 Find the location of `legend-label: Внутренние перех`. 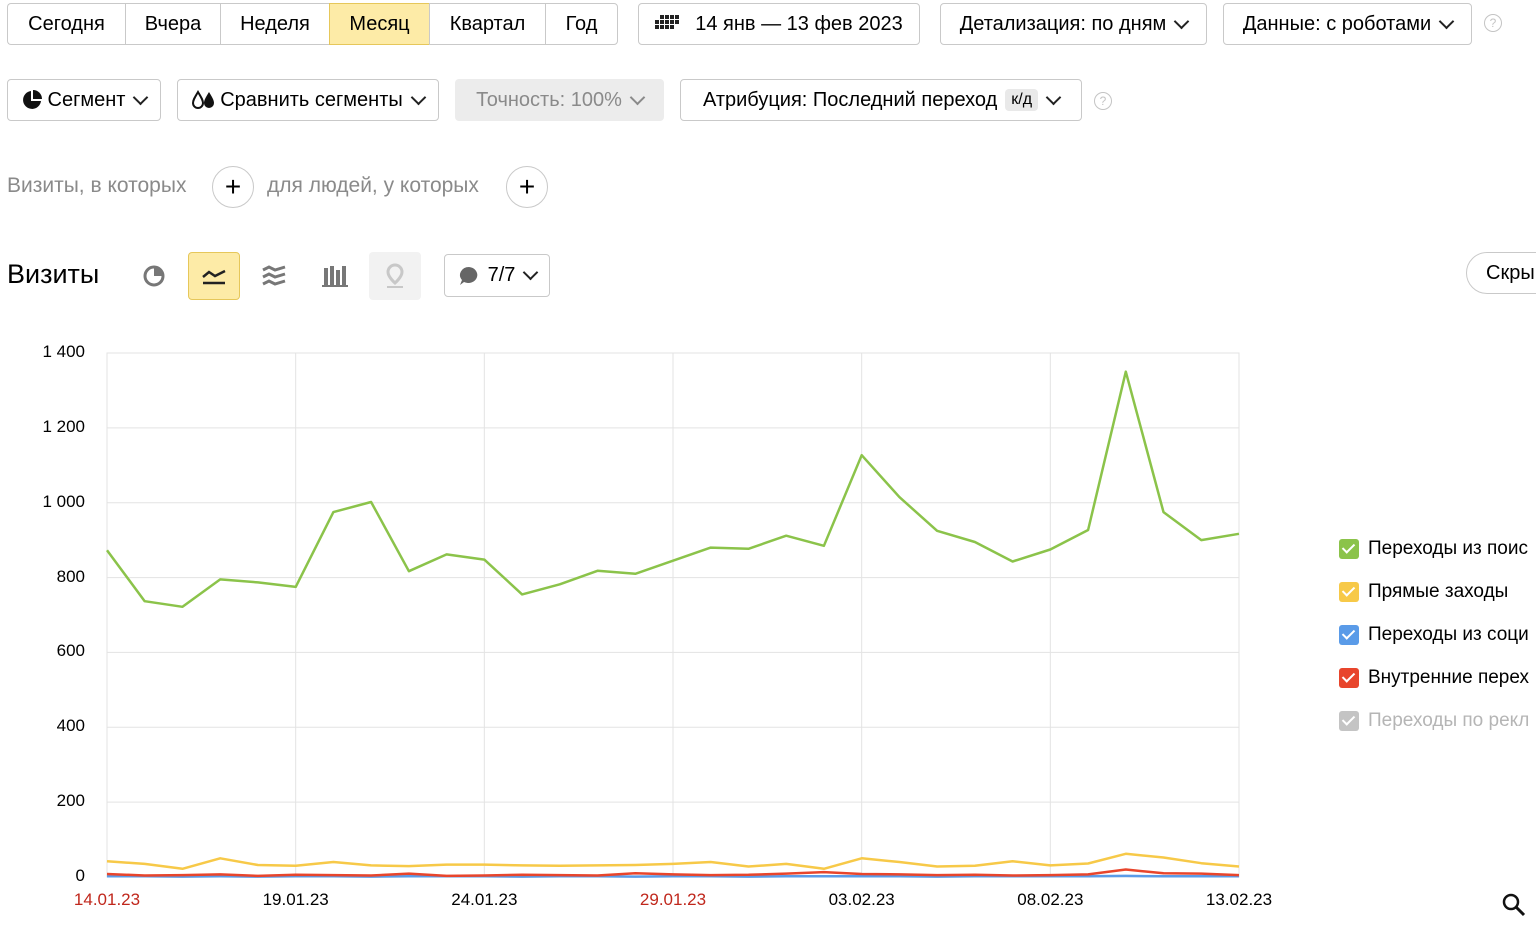

legend-label: Внутренние перех is located at coordinates (1449, 677).